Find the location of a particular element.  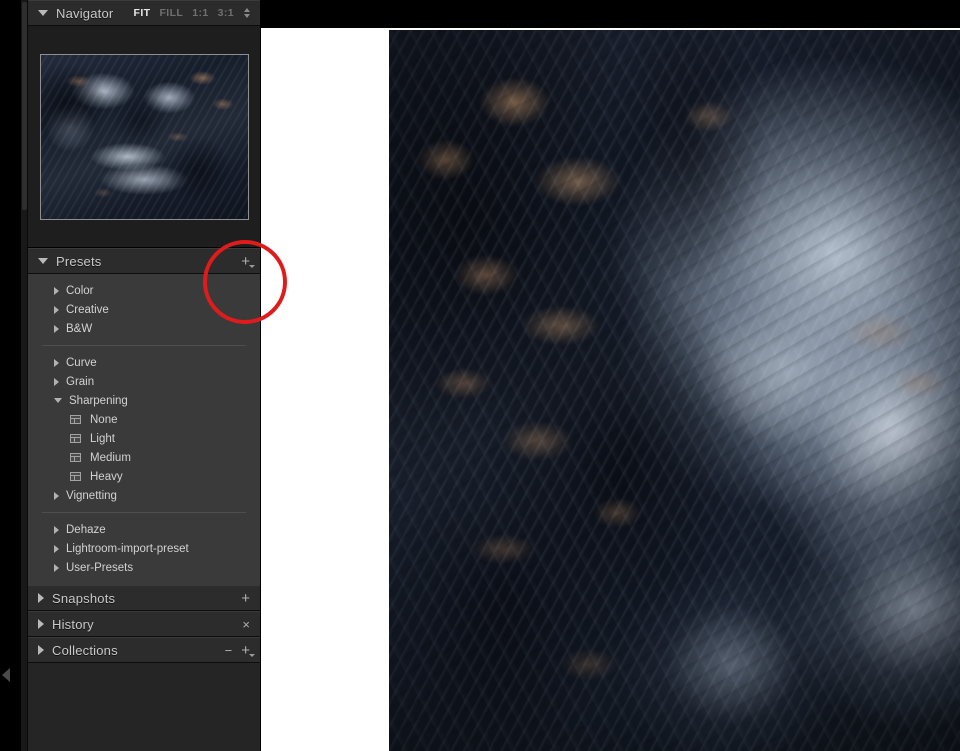

history-clear-button: × is located at coordinates (246, 624).